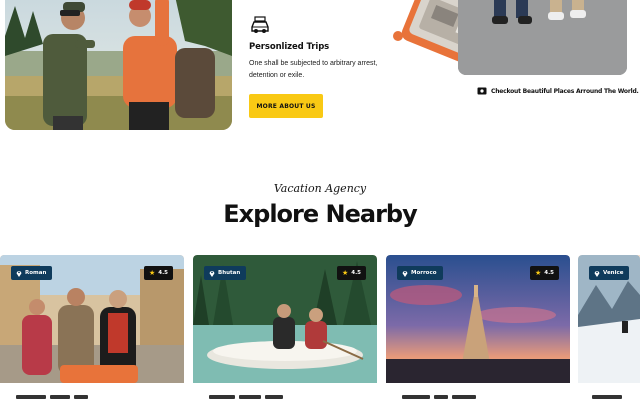  Describe the element at coordinates (260, 24) in the screenshot. I see `car-icon` at that location.